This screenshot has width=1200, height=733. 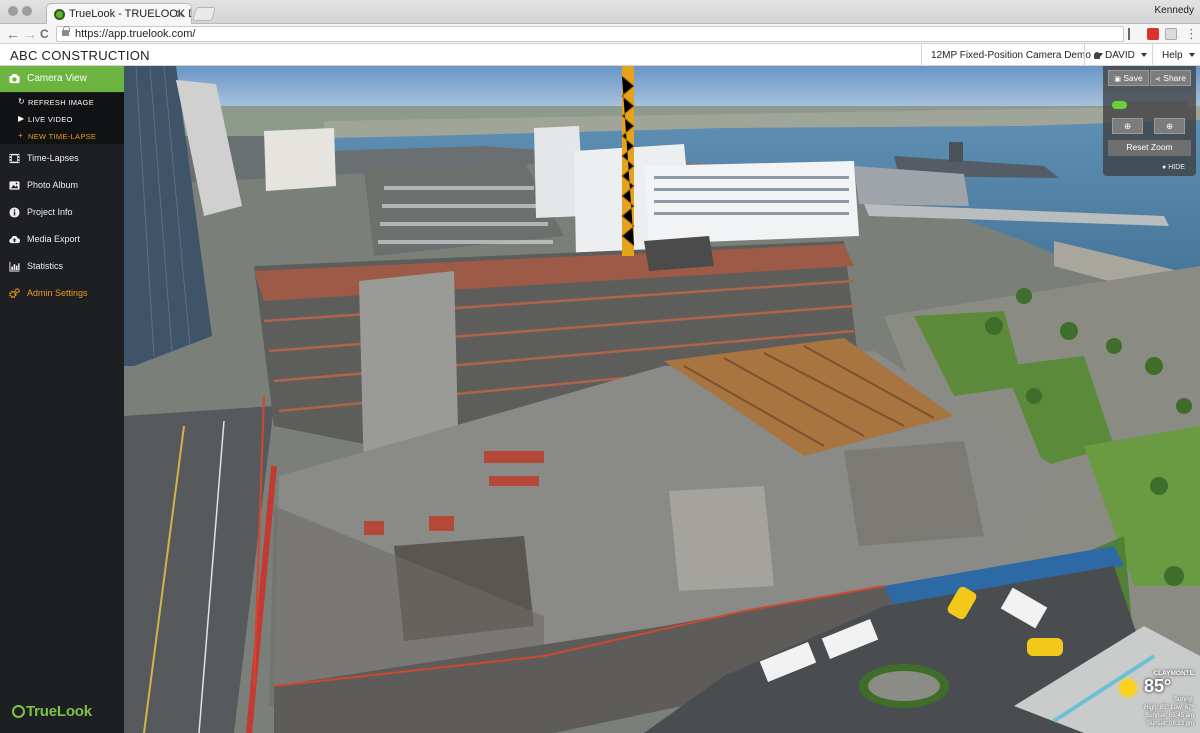 I want to click on share-label: Share, so click(x=1174, y=78).